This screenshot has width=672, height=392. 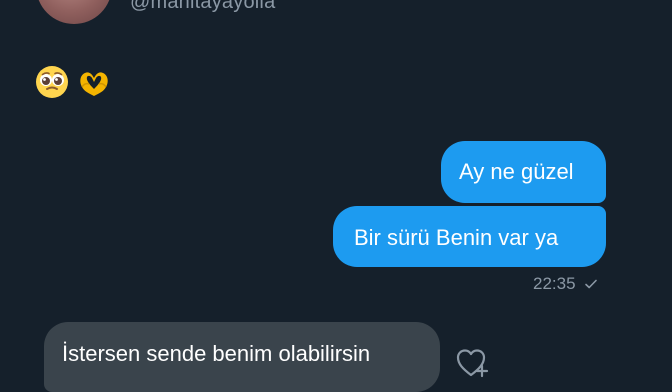 I want to click on check-icon, so click(x=590, y=284).